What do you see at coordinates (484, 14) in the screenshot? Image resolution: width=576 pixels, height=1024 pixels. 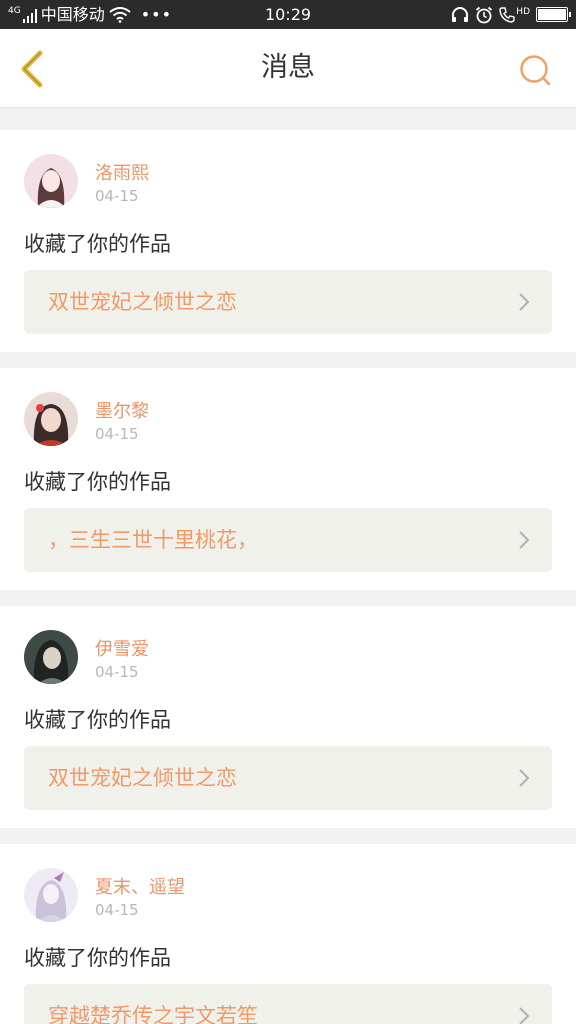 I see `alarm-icon` at bounding box center [484, 14].